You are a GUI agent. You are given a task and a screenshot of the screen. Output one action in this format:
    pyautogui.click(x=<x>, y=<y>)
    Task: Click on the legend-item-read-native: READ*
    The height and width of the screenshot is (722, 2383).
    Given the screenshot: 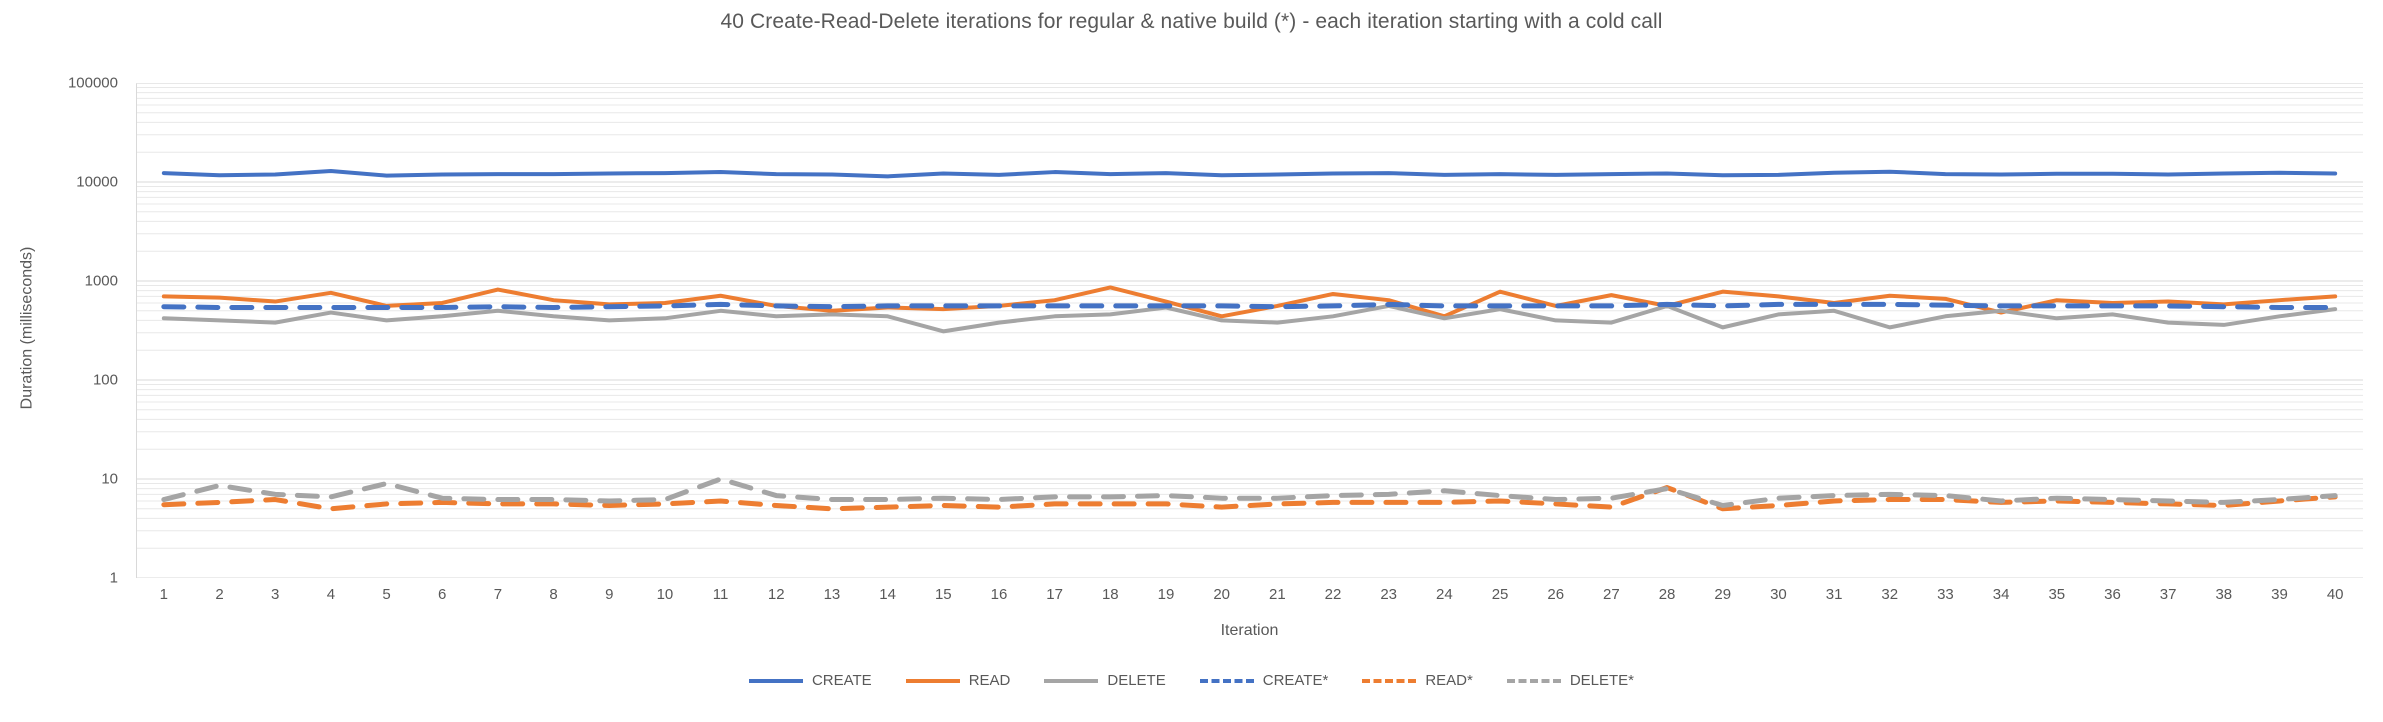 What is the action you would take?
    pyautogui.click(x=1417, y=680)
    